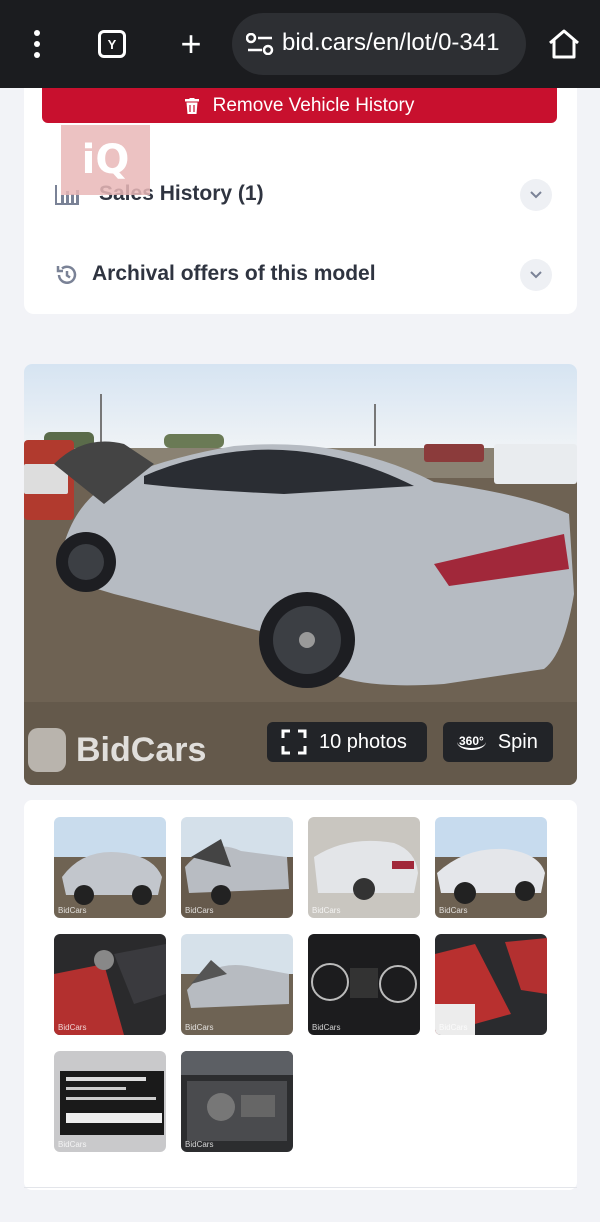 The width and height of the screenshot is (600, 1222). I want to click on trash-icon, so click(191, 105).